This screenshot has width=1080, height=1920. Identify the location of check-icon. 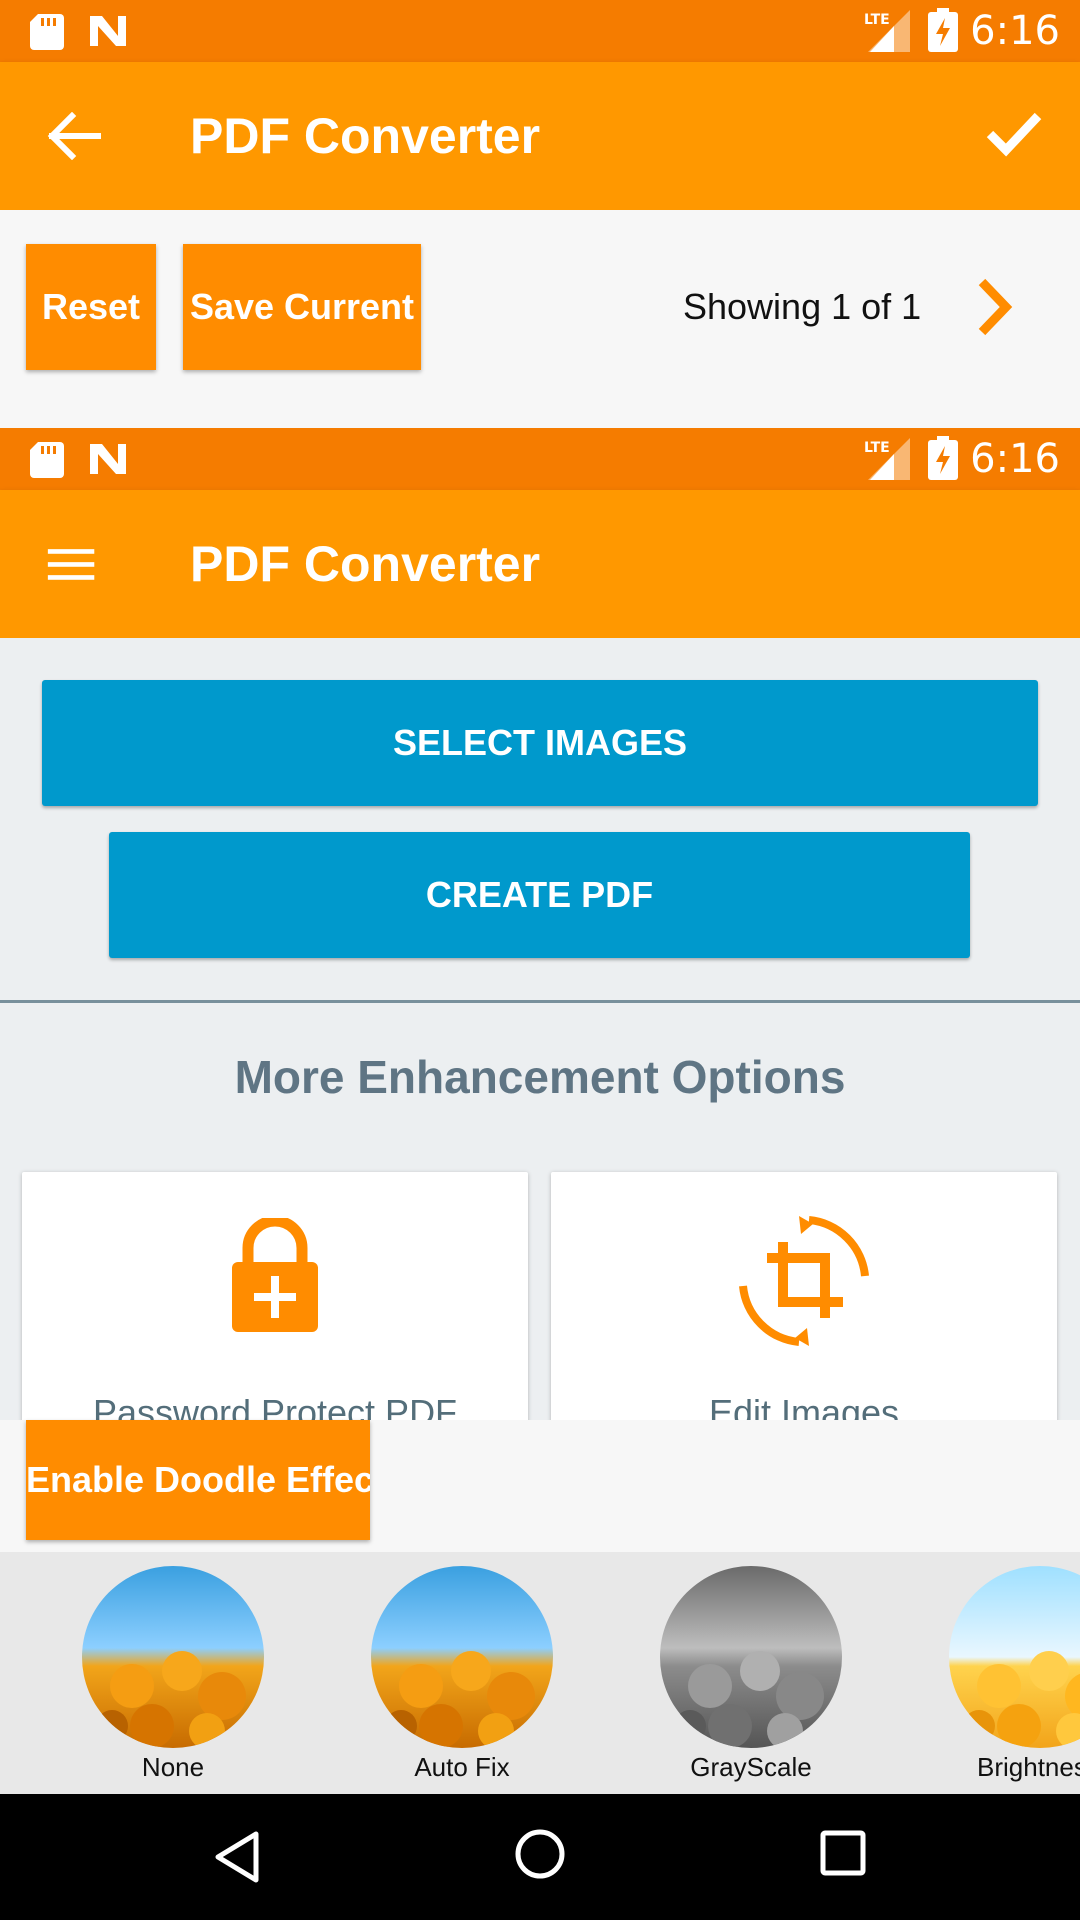
(1014, 133).